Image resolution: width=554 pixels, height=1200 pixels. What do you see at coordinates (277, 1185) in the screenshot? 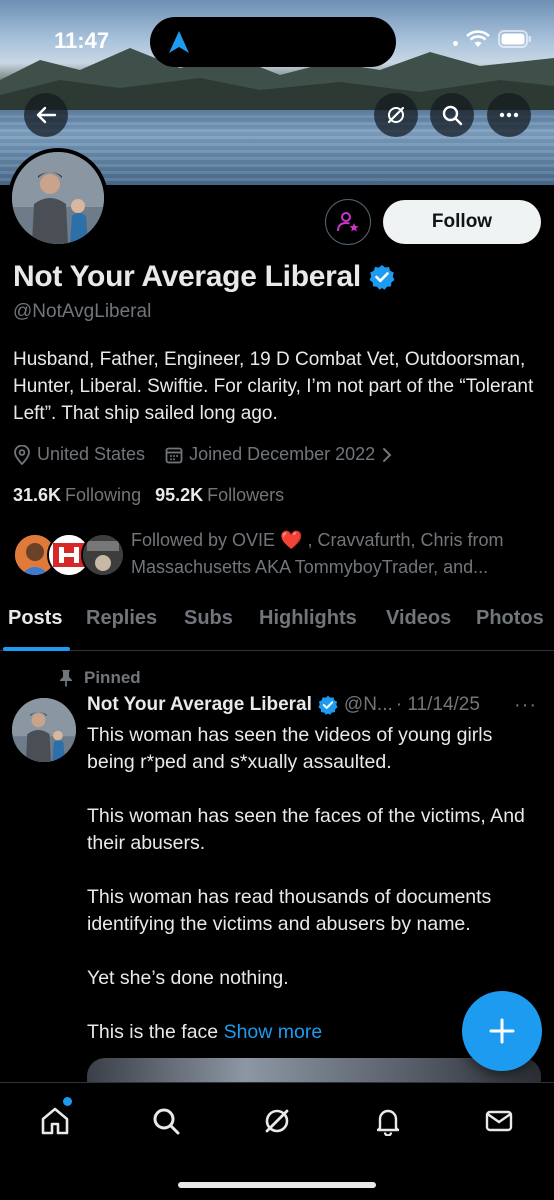
I see `home-indicator` at bounding box center [277, 1185].